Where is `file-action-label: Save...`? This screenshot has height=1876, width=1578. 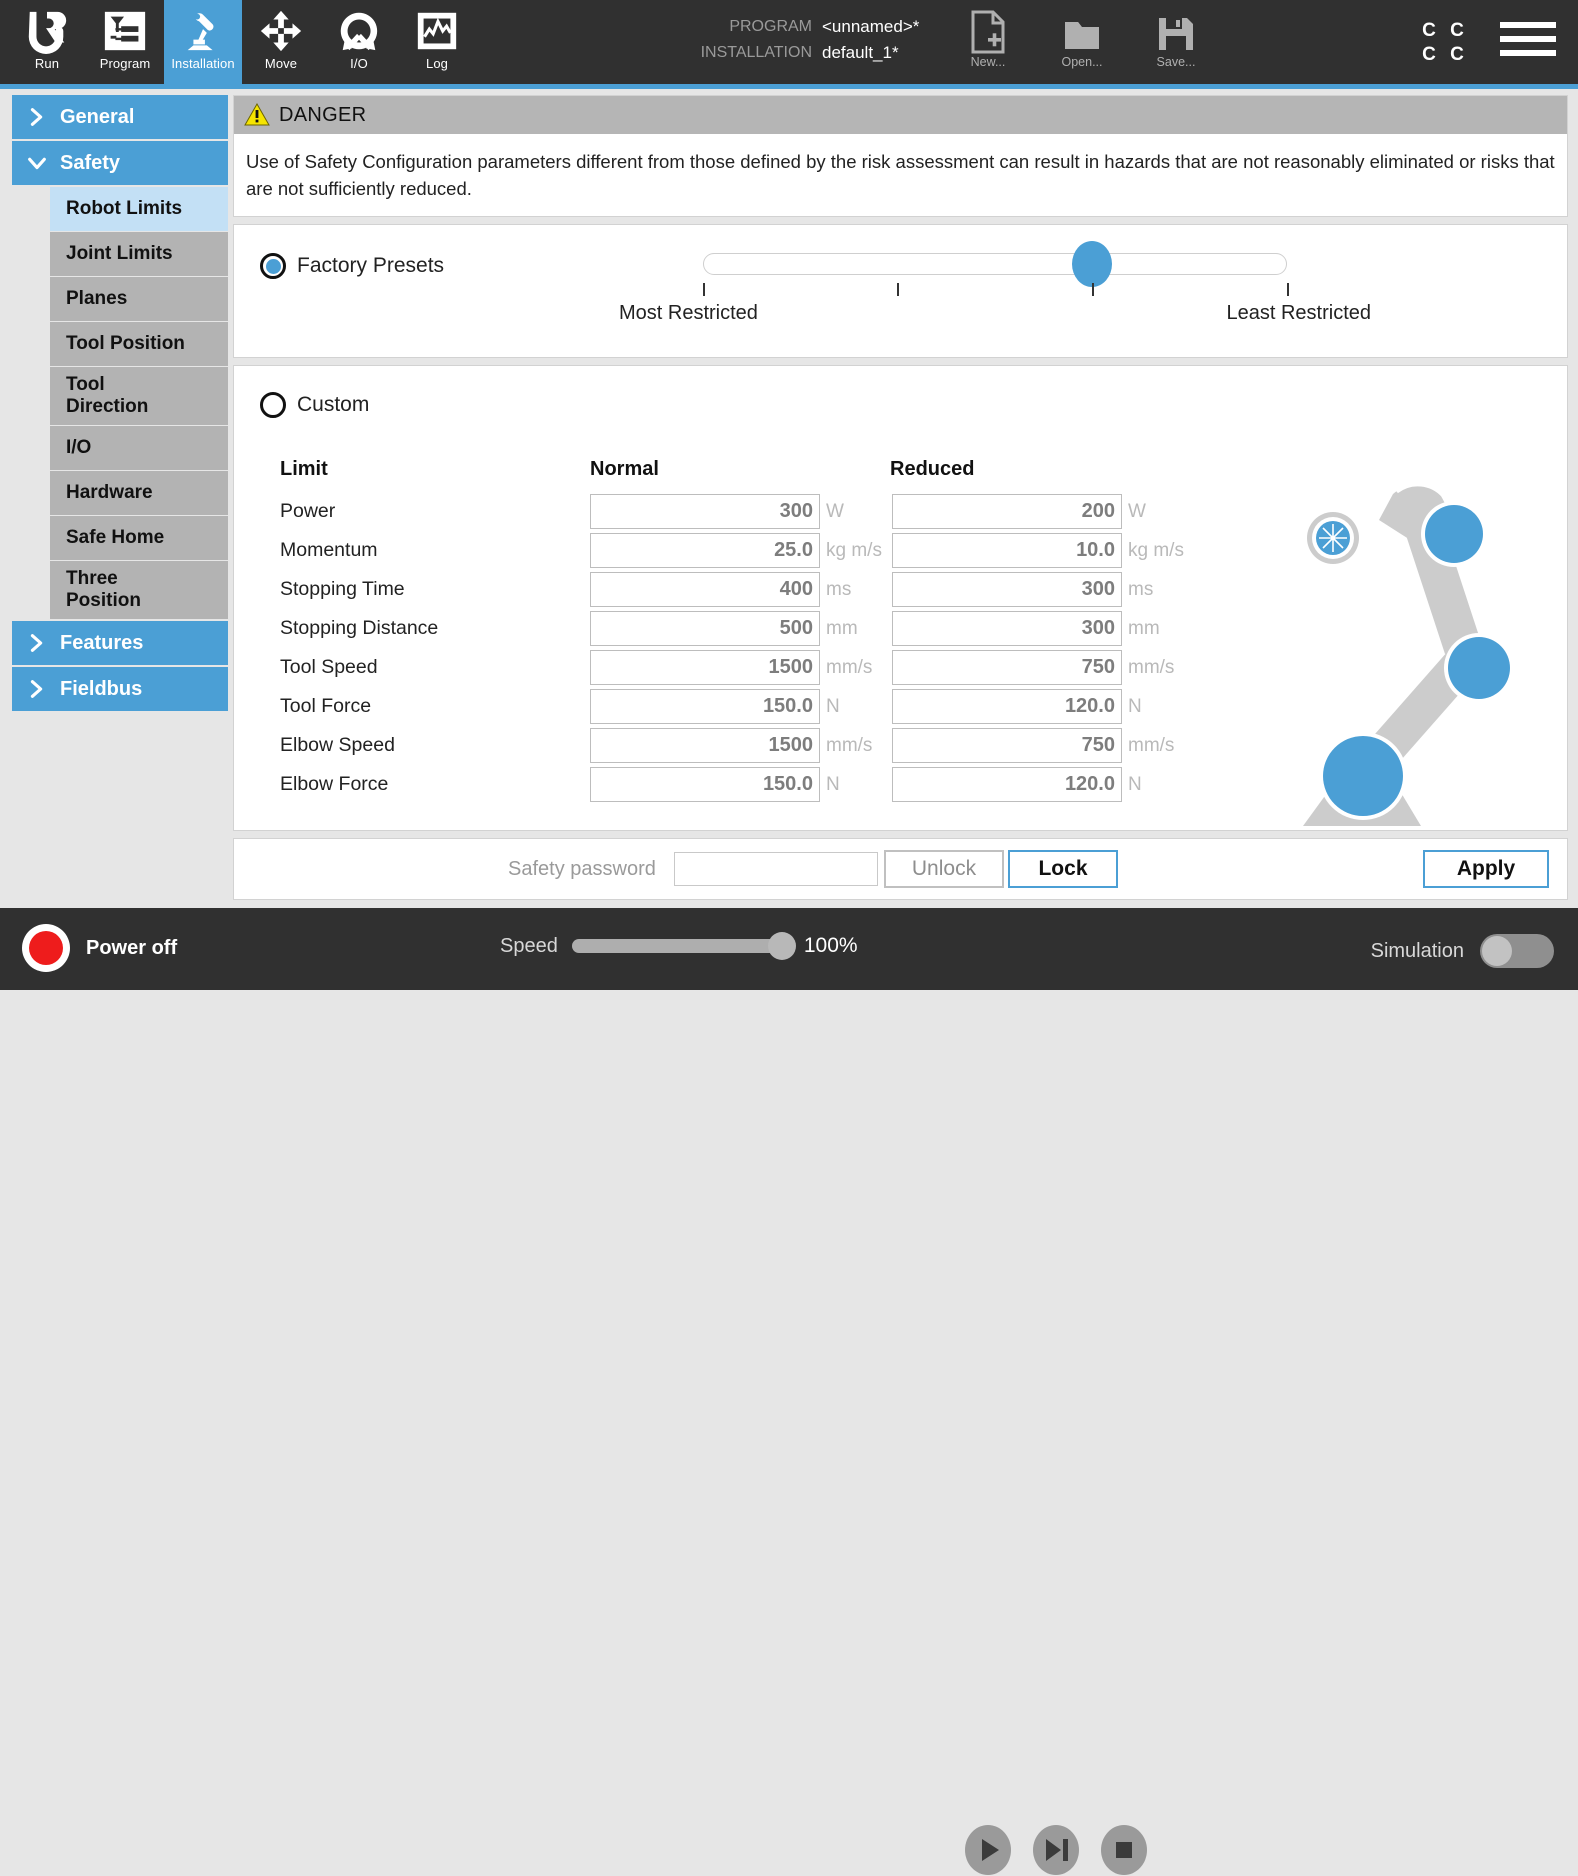 file-action-label: Save... is located at coordinates (1176, 62).